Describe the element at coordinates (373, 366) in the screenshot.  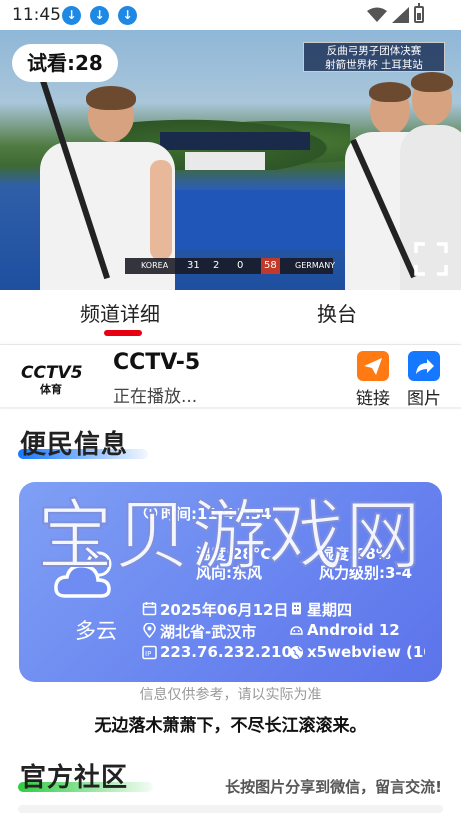
I see `send-icon` at that location.